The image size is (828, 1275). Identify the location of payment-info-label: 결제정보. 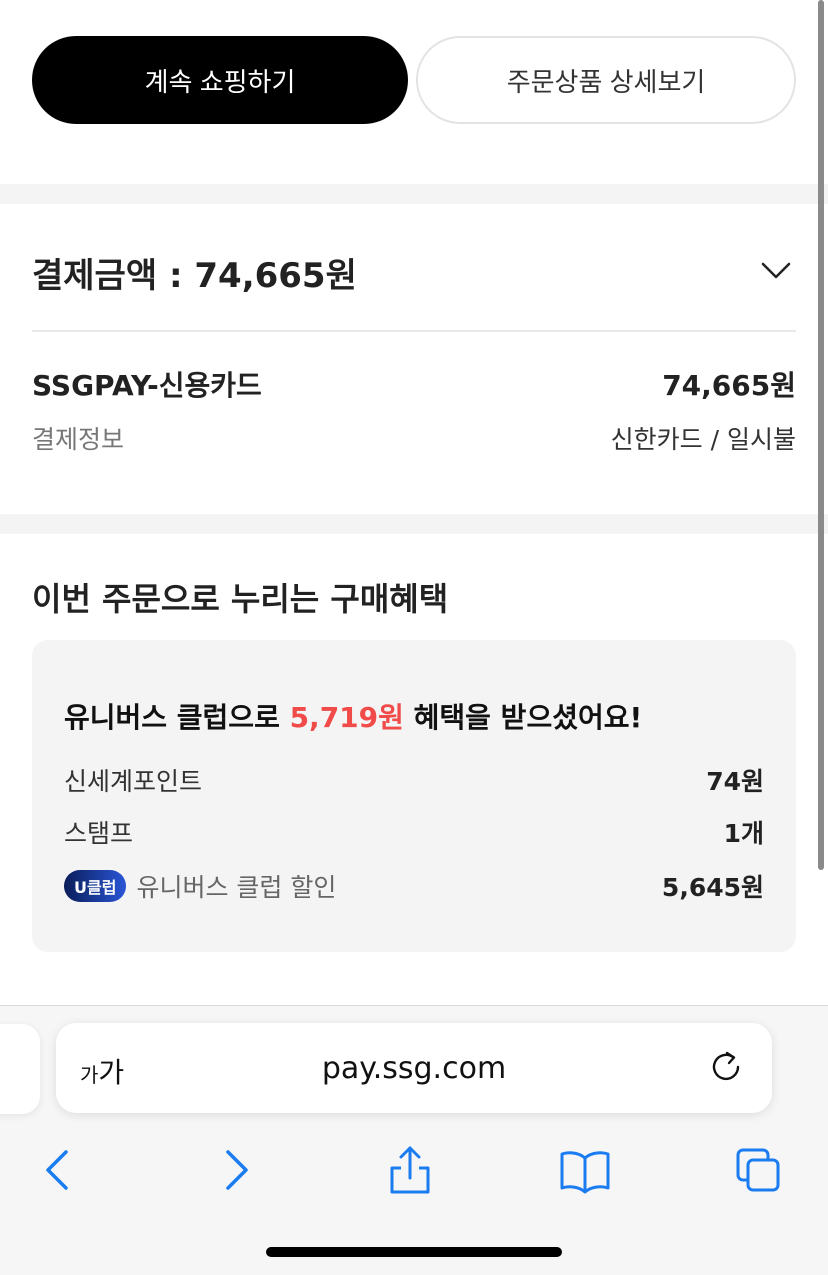
(78, 439).